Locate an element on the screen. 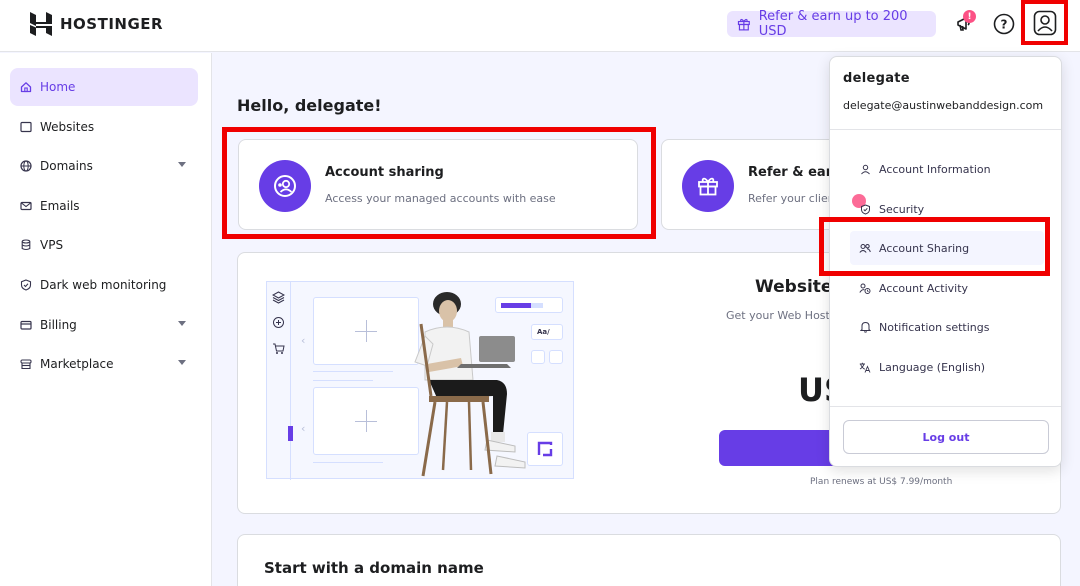 The width and height of the screenshot is (1080, 586). sidebar-item-label: Billing is located at coordinates (58, 325).